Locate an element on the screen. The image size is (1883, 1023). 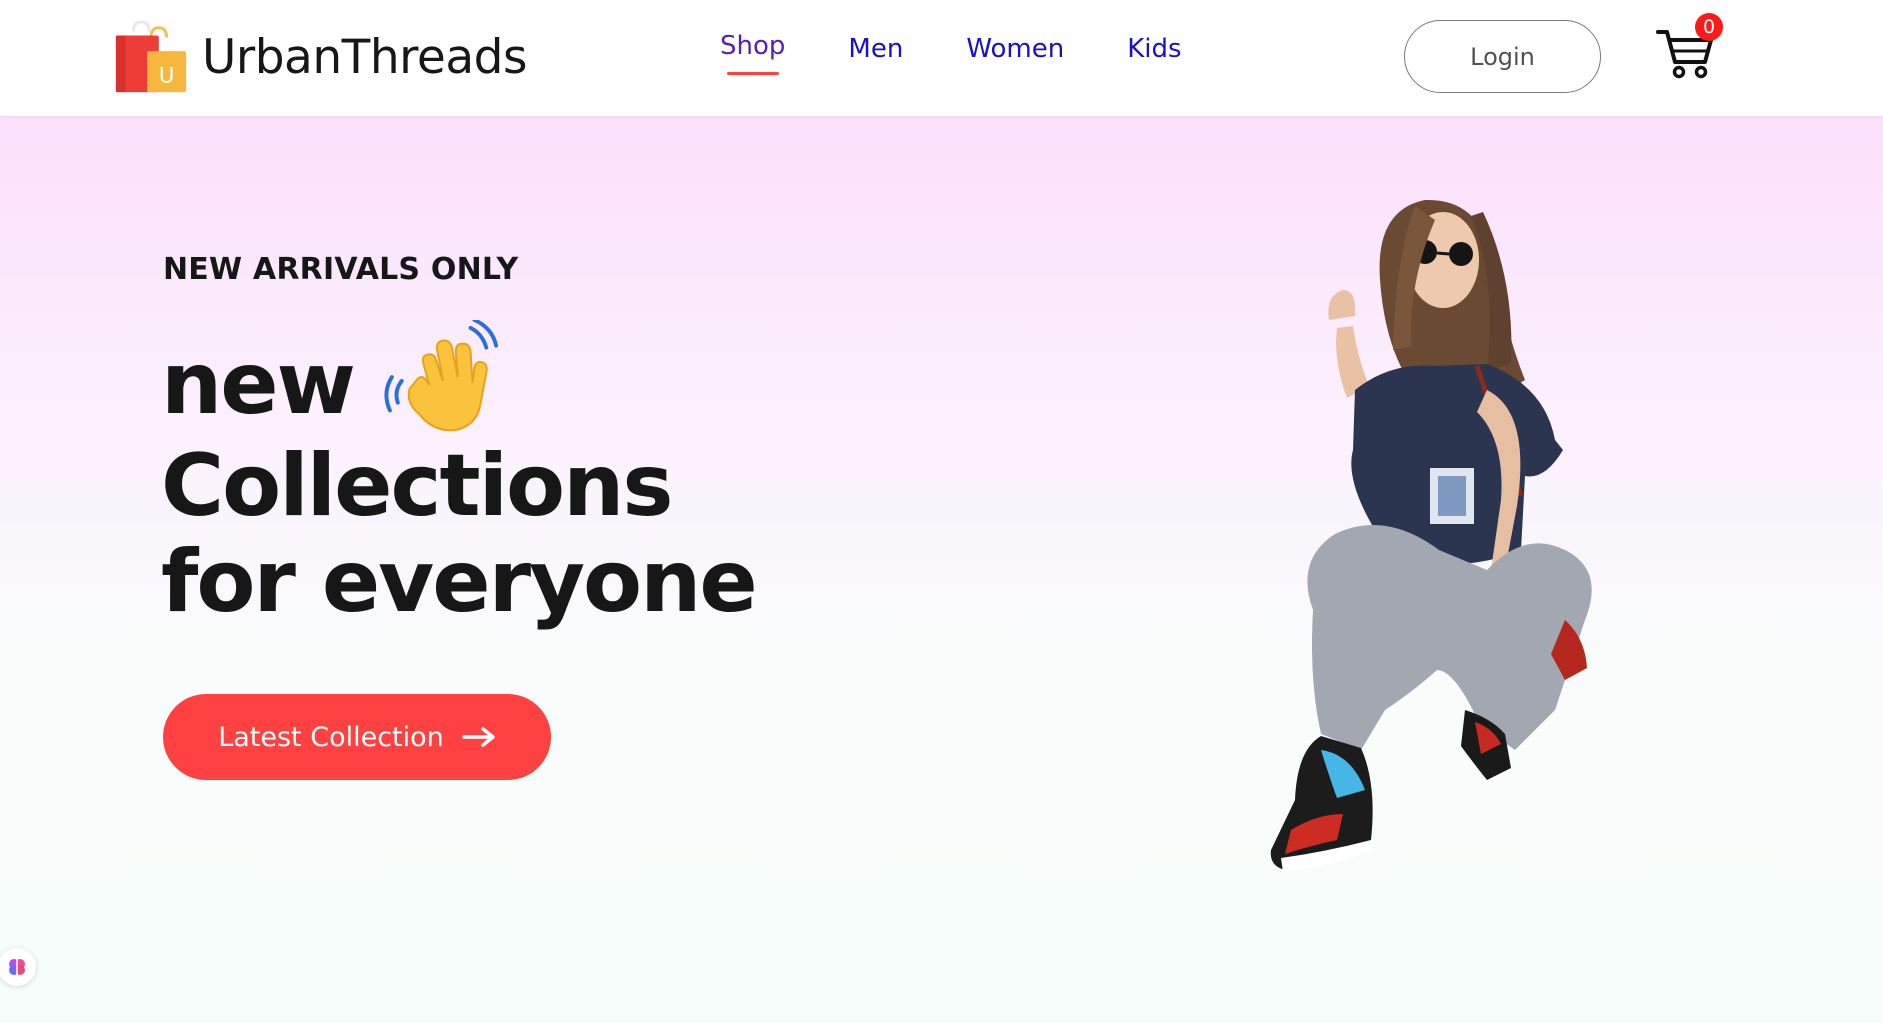
nav-item-label: Shop is located at coordinates (753, 46).